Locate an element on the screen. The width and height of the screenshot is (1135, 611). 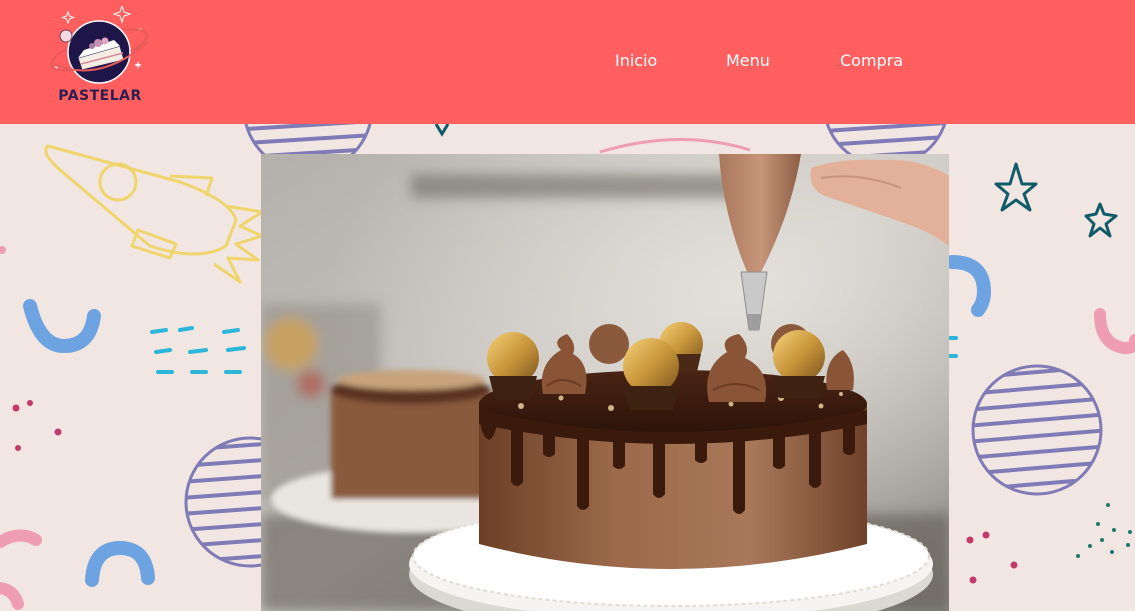
nav-inicio: Inicio is located at coordinates (636, 60).